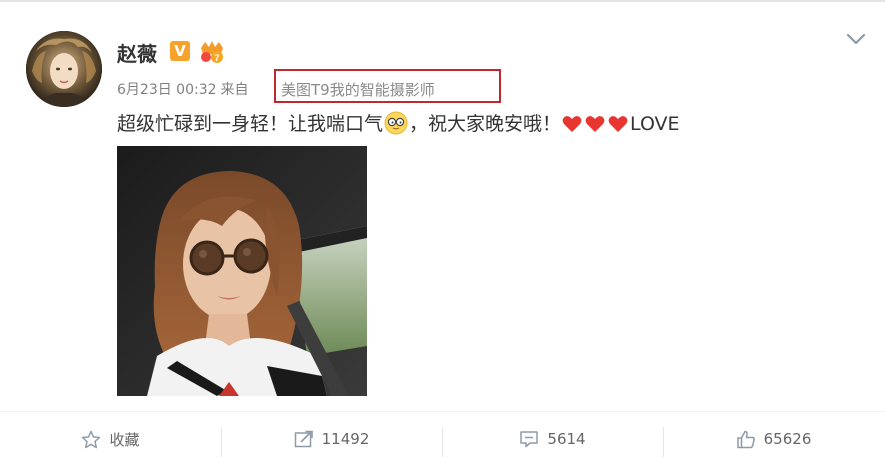  I want to click on thumbs-up-icon, so click(745, 439).